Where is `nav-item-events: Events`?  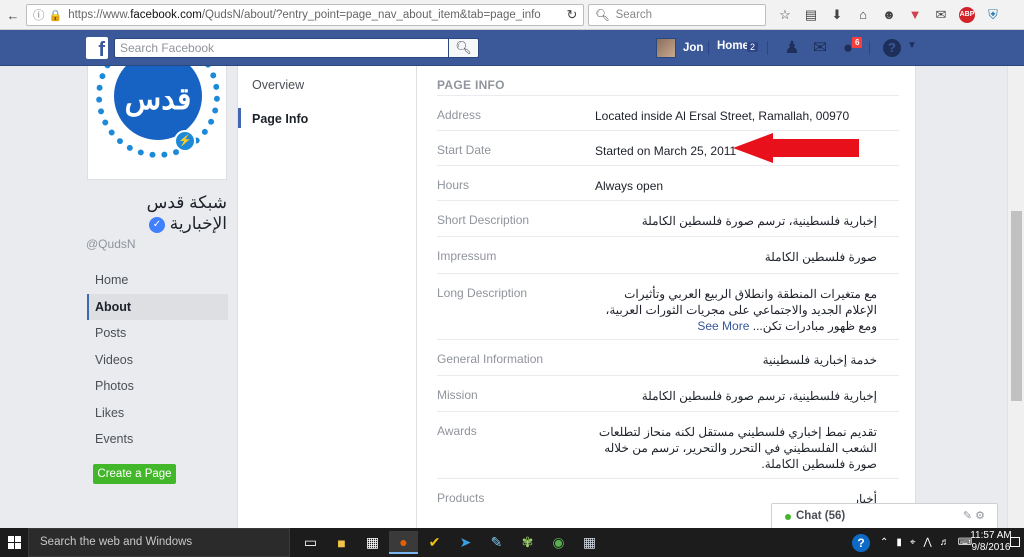
nav-item-events: Events is located at coordinates (157, 439).